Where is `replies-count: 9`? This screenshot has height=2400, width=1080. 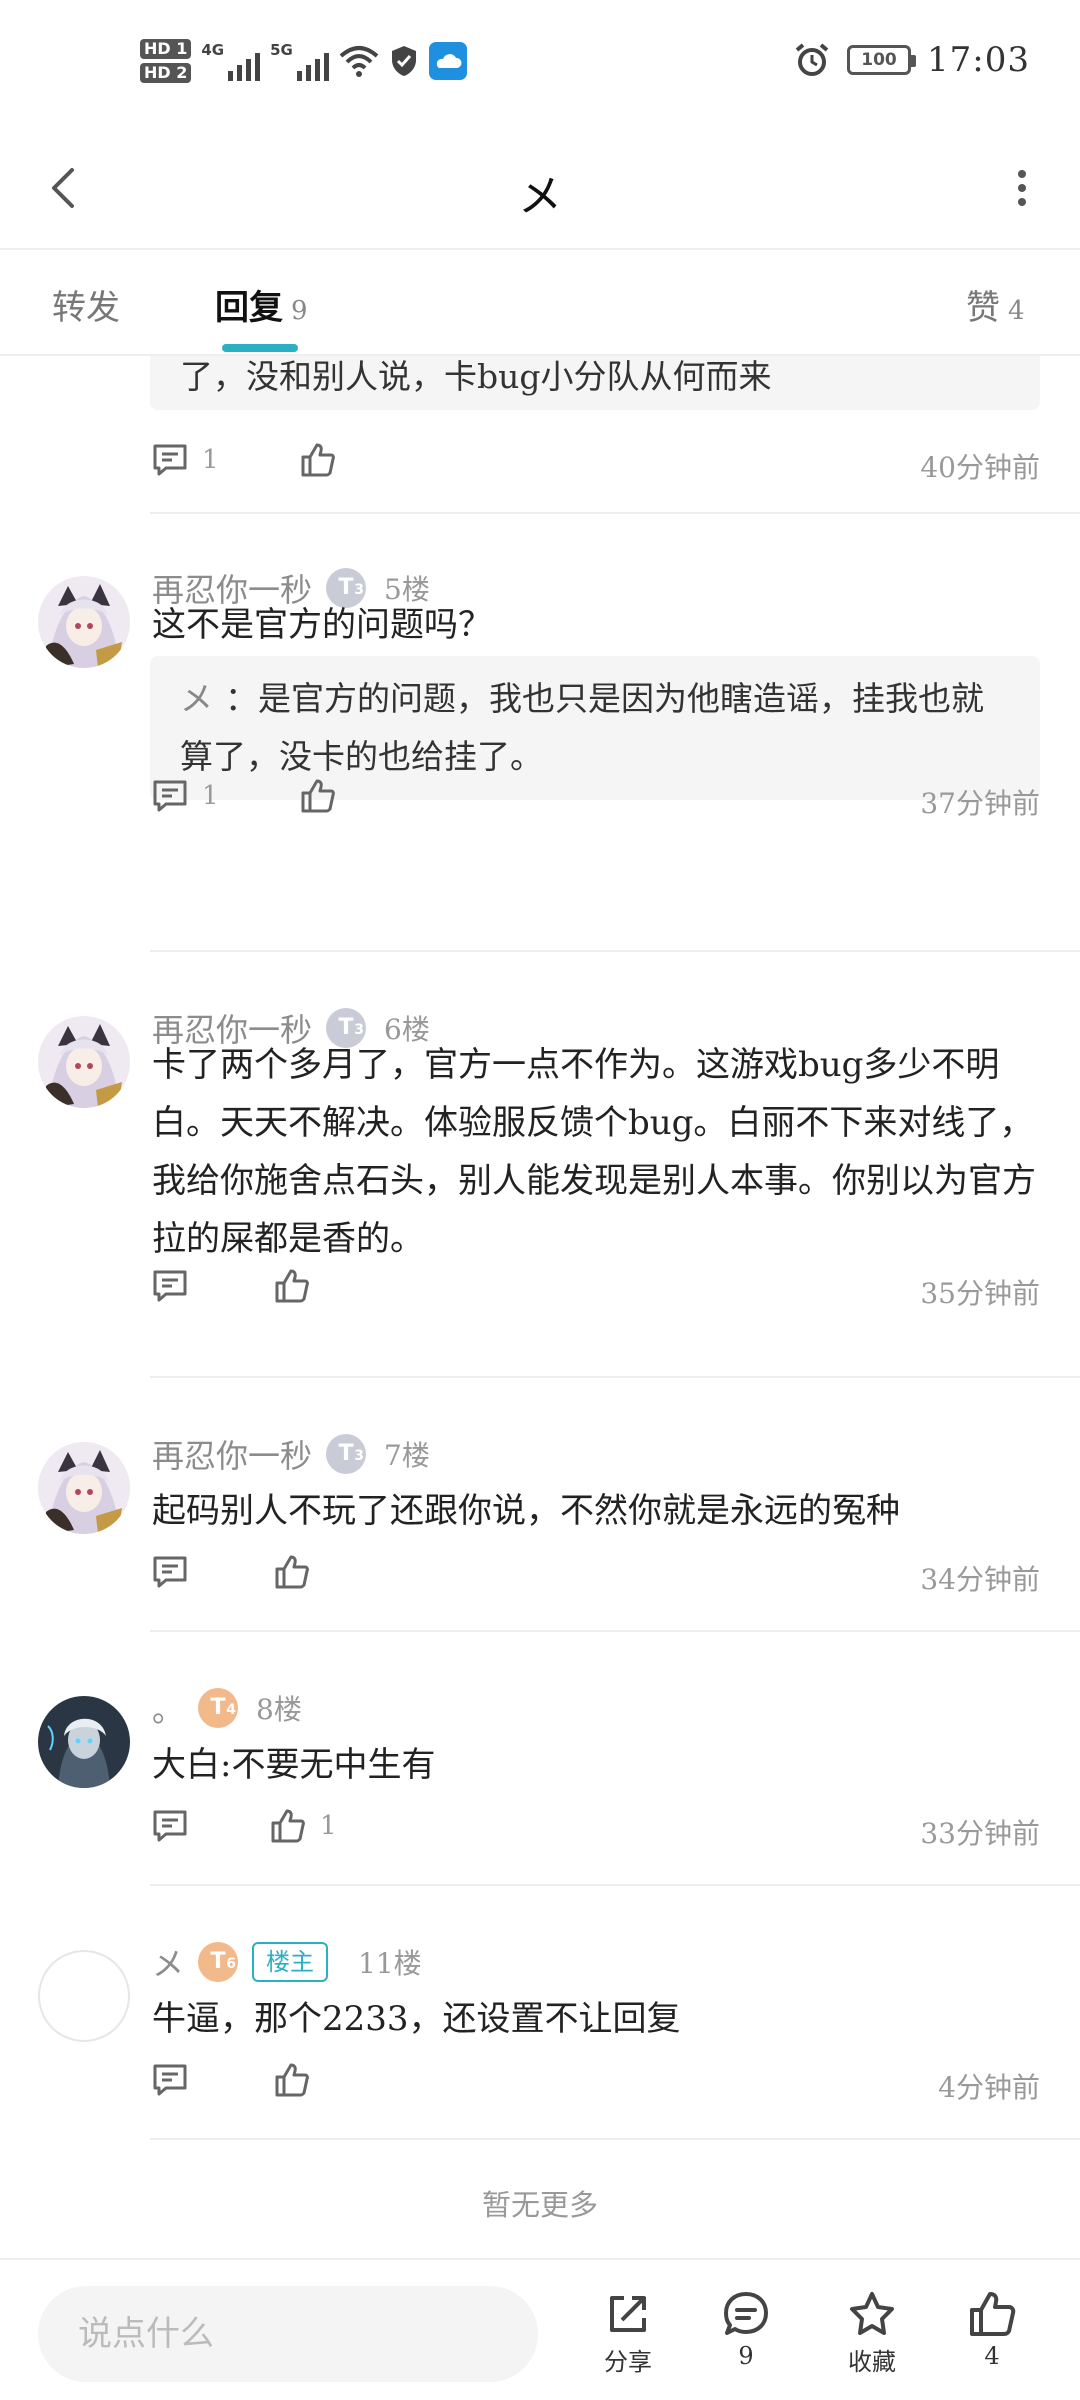 replies-count: 9 is located at coordinates (299, 311).